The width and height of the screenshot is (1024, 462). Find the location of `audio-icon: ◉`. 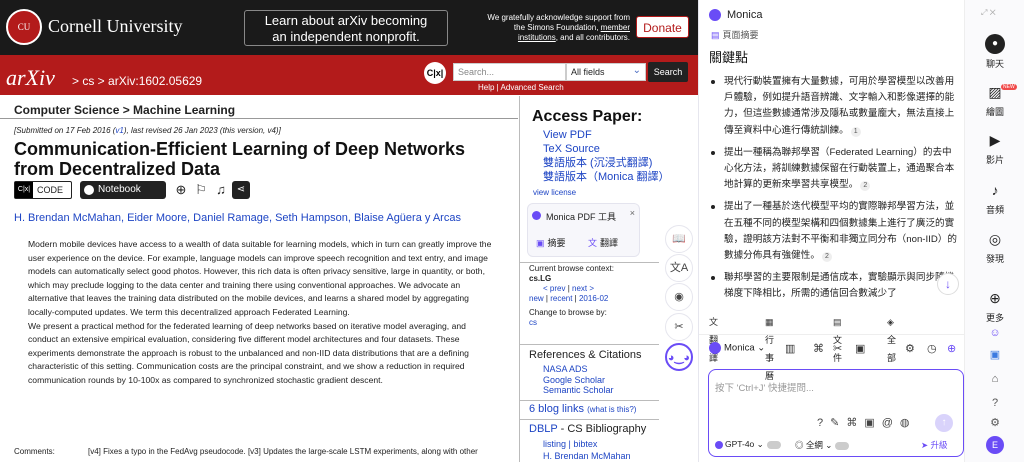

audio-icon: ◉ is located at coordinates (679, 297).